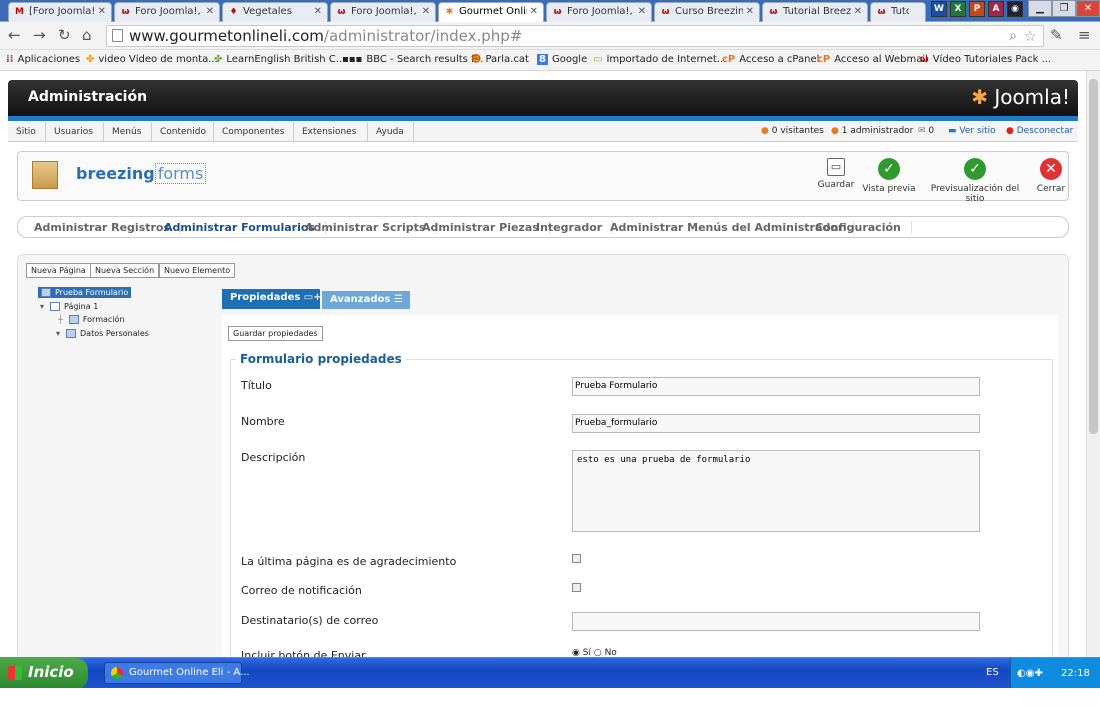 Image resolution: width=1100 pixels, height=714 pixels. What do you see at coordinates (275, 333) in the screenshot?
I see `save-properties-button: Guardar propiedades` at bounding box center [275, 333].